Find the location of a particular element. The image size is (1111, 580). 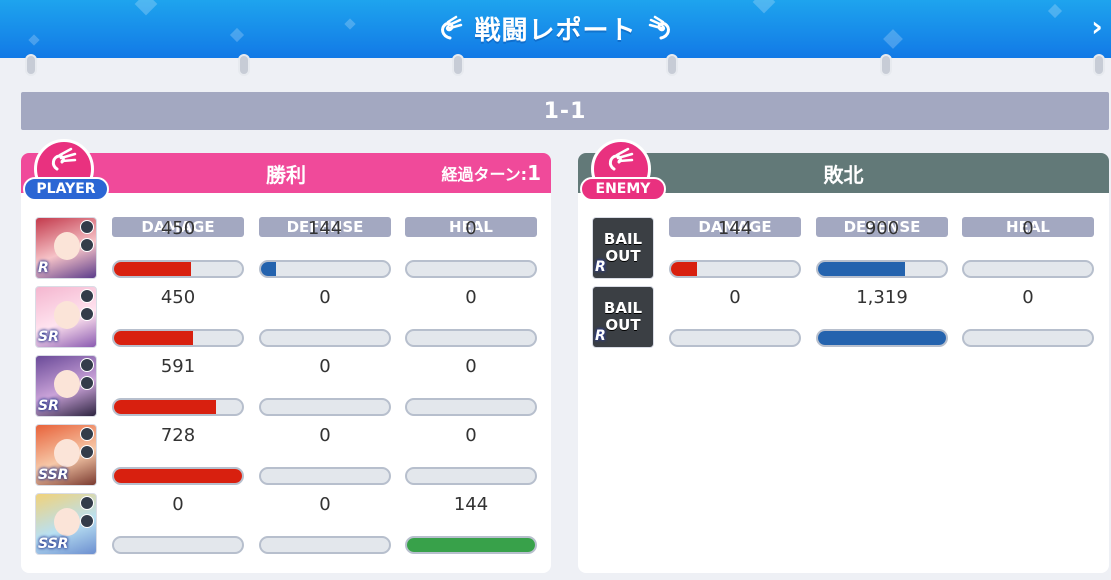

damage-stat: 144 is located at coordinates (735, 248).